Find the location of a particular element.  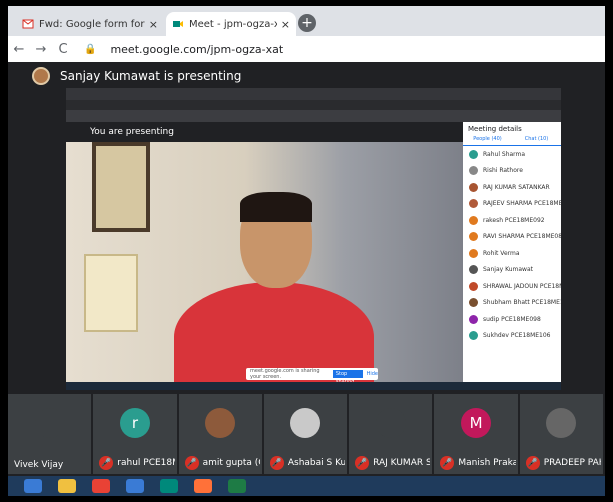

participant-row: Rishi Rathore is located at coordinates (512, 171).